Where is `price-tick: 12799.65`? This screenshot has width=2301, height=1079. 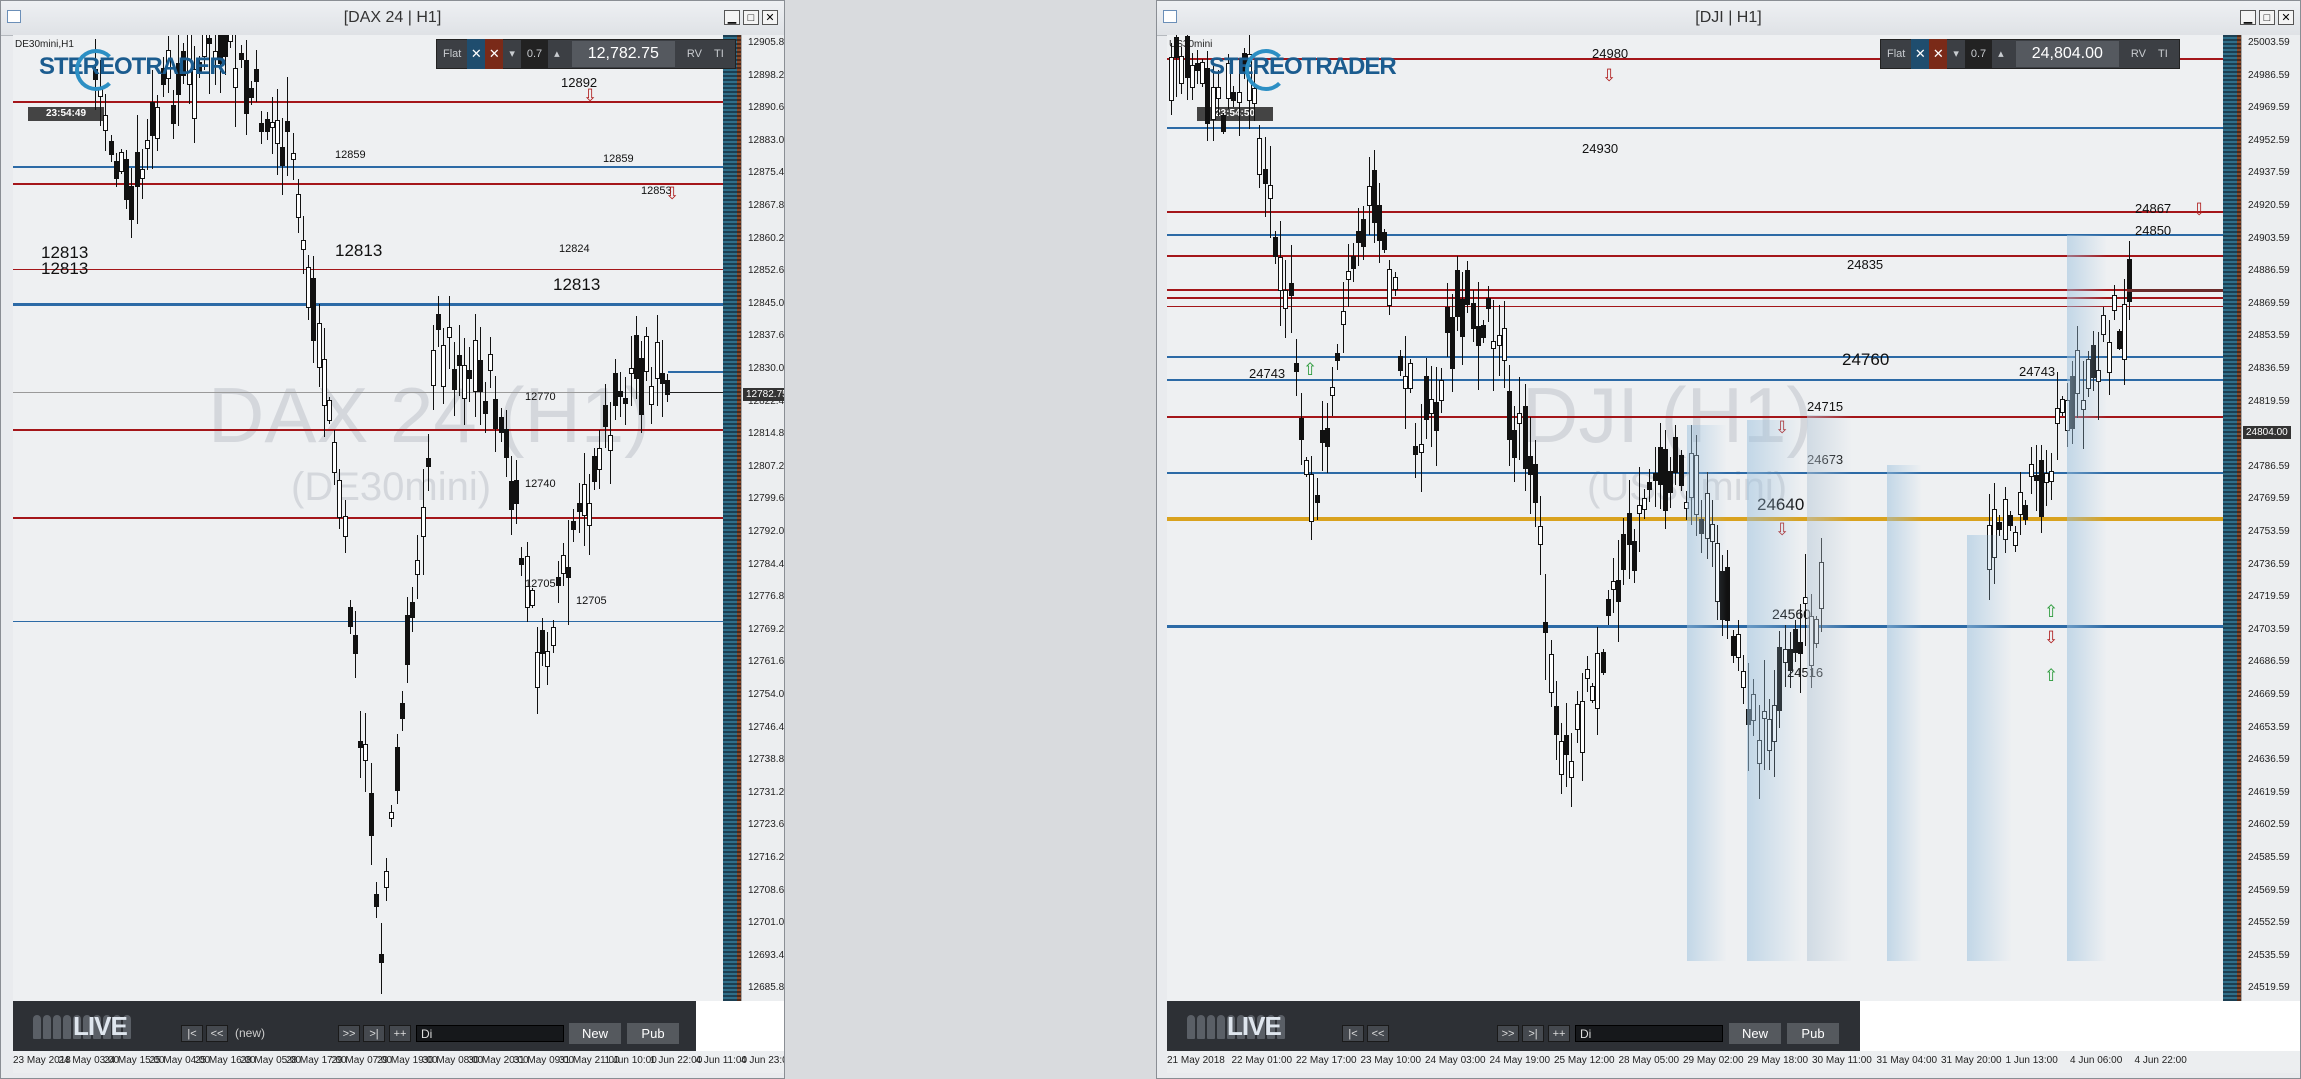
price-tick: 12799.65 is located at coordinates (766, 499).